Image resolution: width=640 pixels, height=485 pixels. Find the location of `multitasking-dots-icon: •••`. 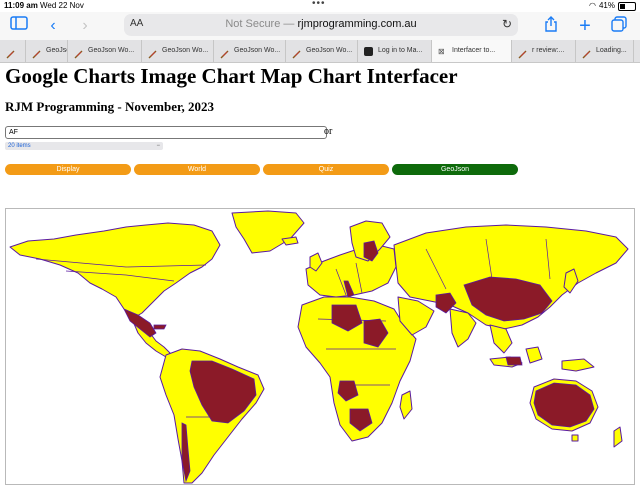

multitasking-dots-icon: ••• is located at coordinates (319, 5).